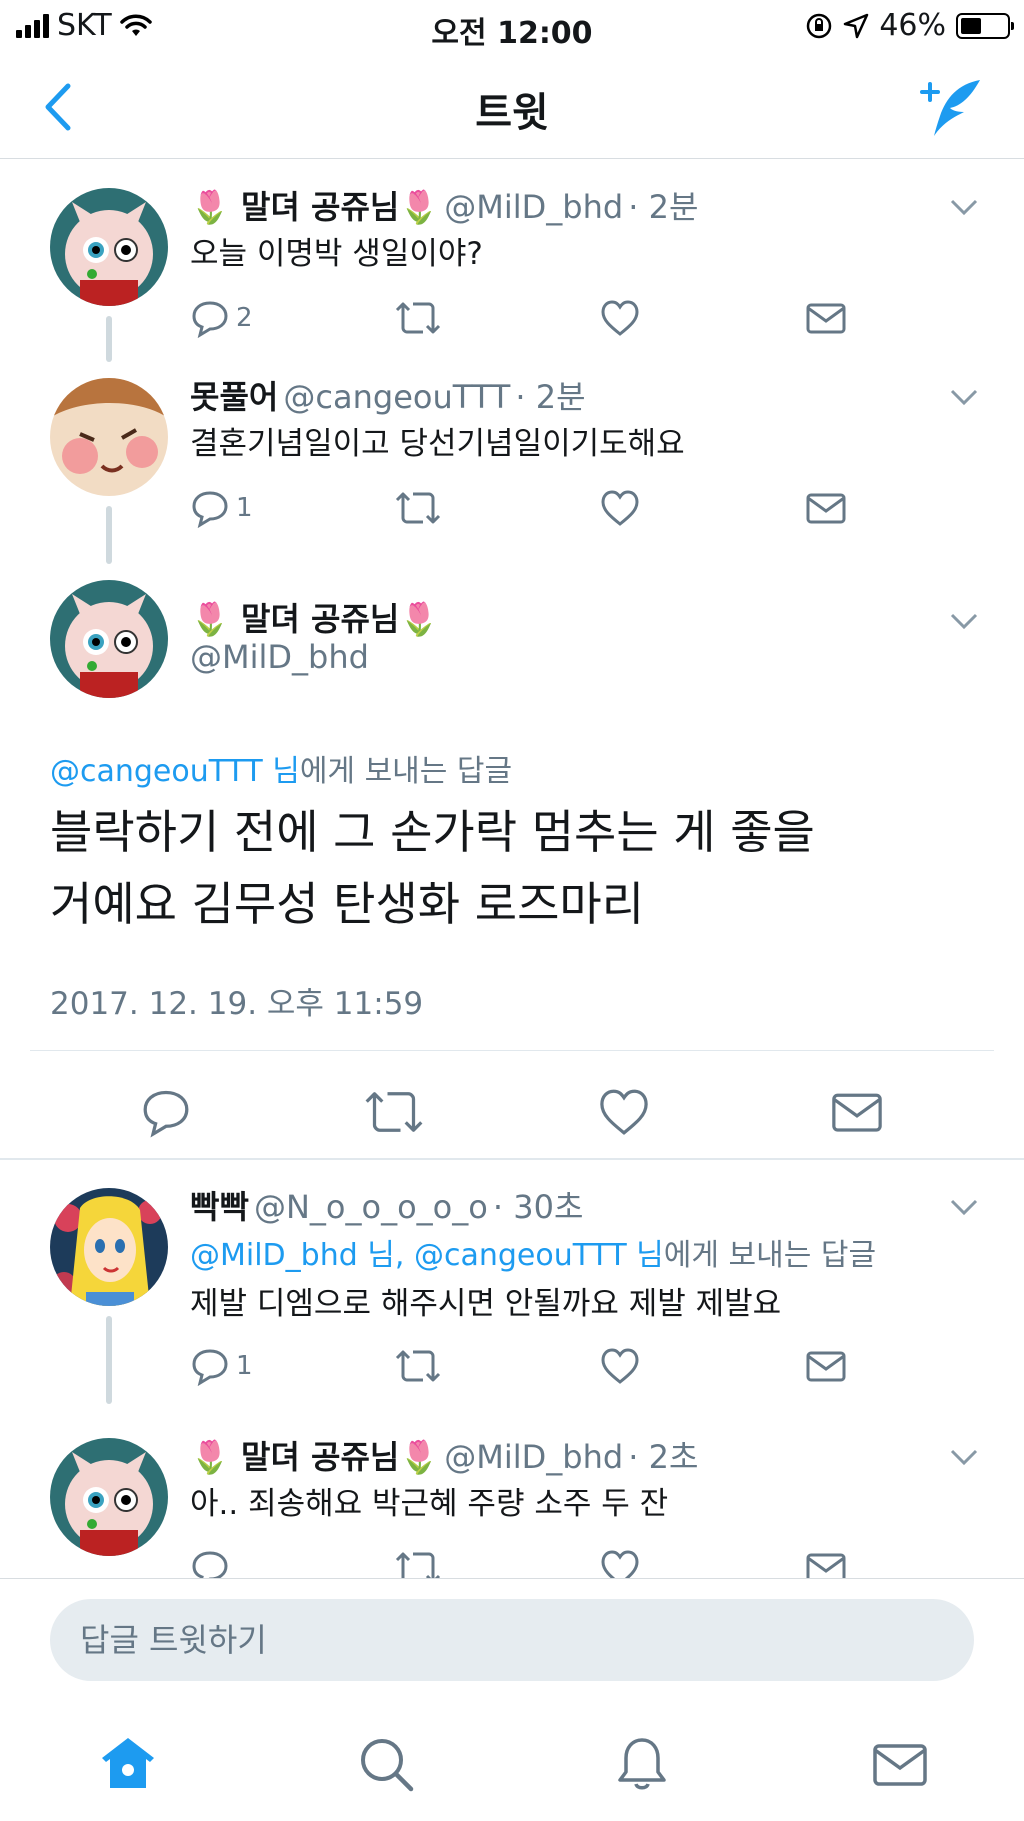  What do you see at coordinates (512, 1640) in the screenshot?
I see `reply-input: 답글 트윗하기` at bounding box center [512, 1640].